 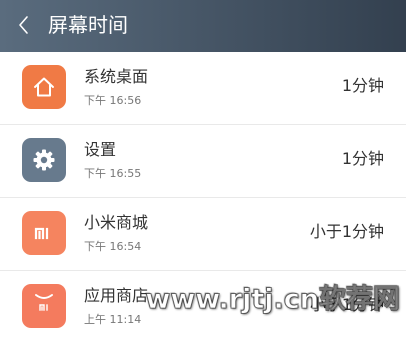 What do you see at coordinates (113, 173) in the screenshot?
I see `last-used-time: 下午 16:55` at bounding box center [113, 173].